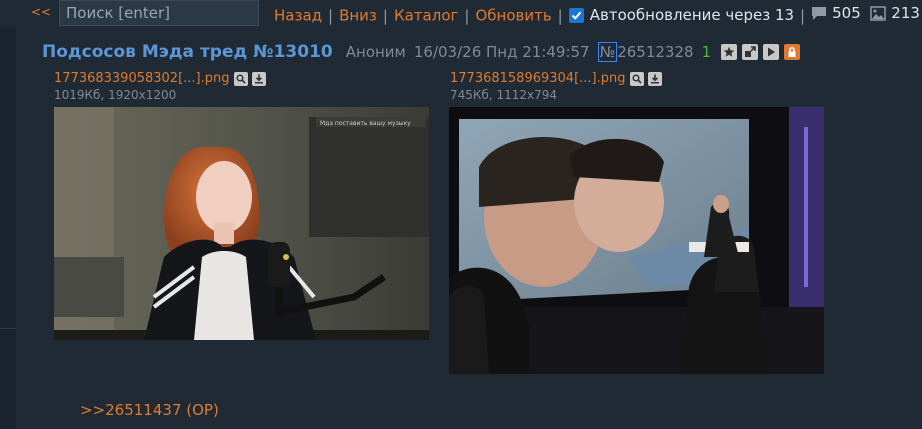 Image resolution: width=922 pixels, height=429 pixels. I want to click on file-1-overlay-text: Мда поставить вашу музыку, so click(365, 123).